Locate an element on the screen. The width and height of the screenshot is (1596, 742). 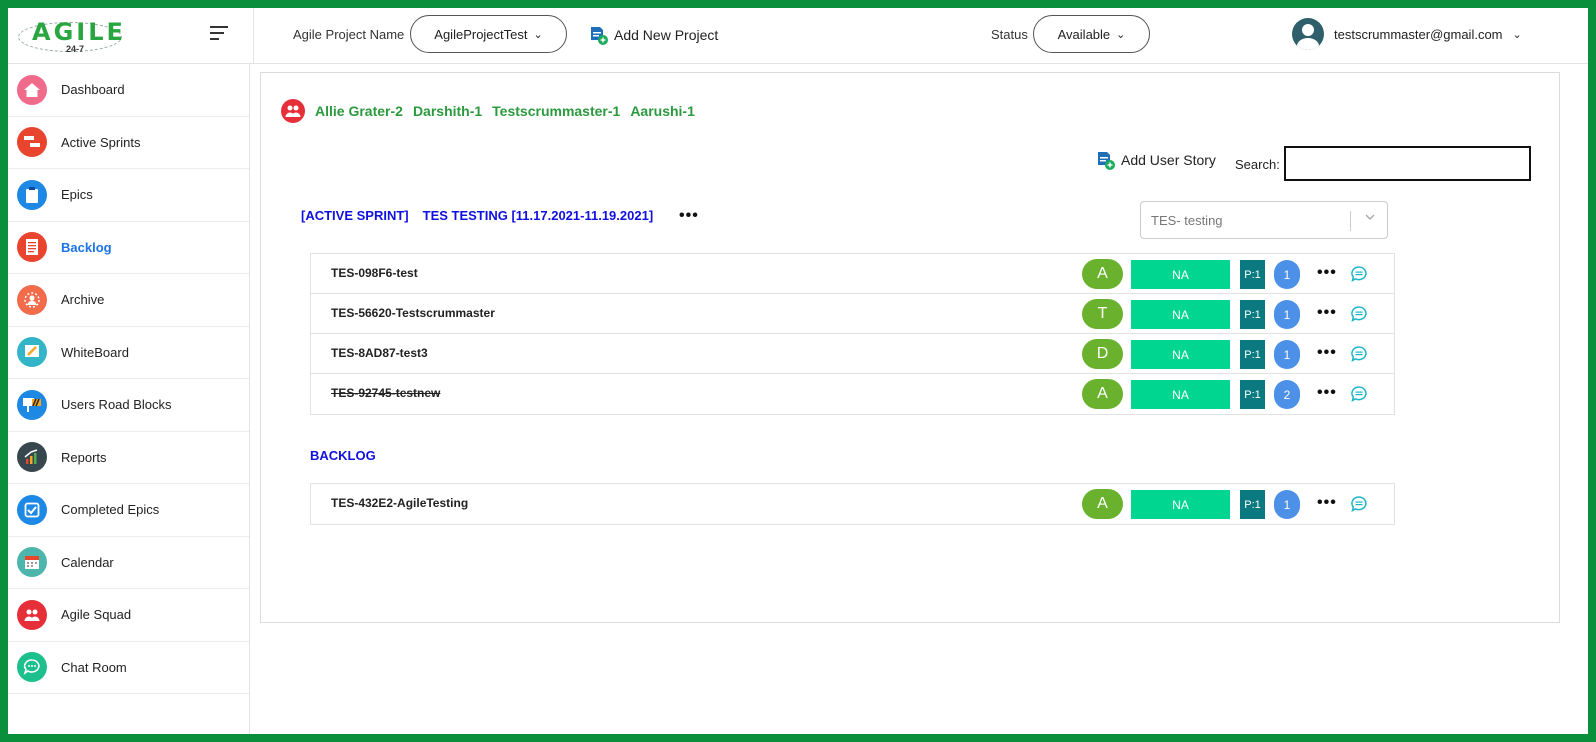
sidebar-item-users-road-blocks: Users Road Blocks is located at coordinates (128, 405).